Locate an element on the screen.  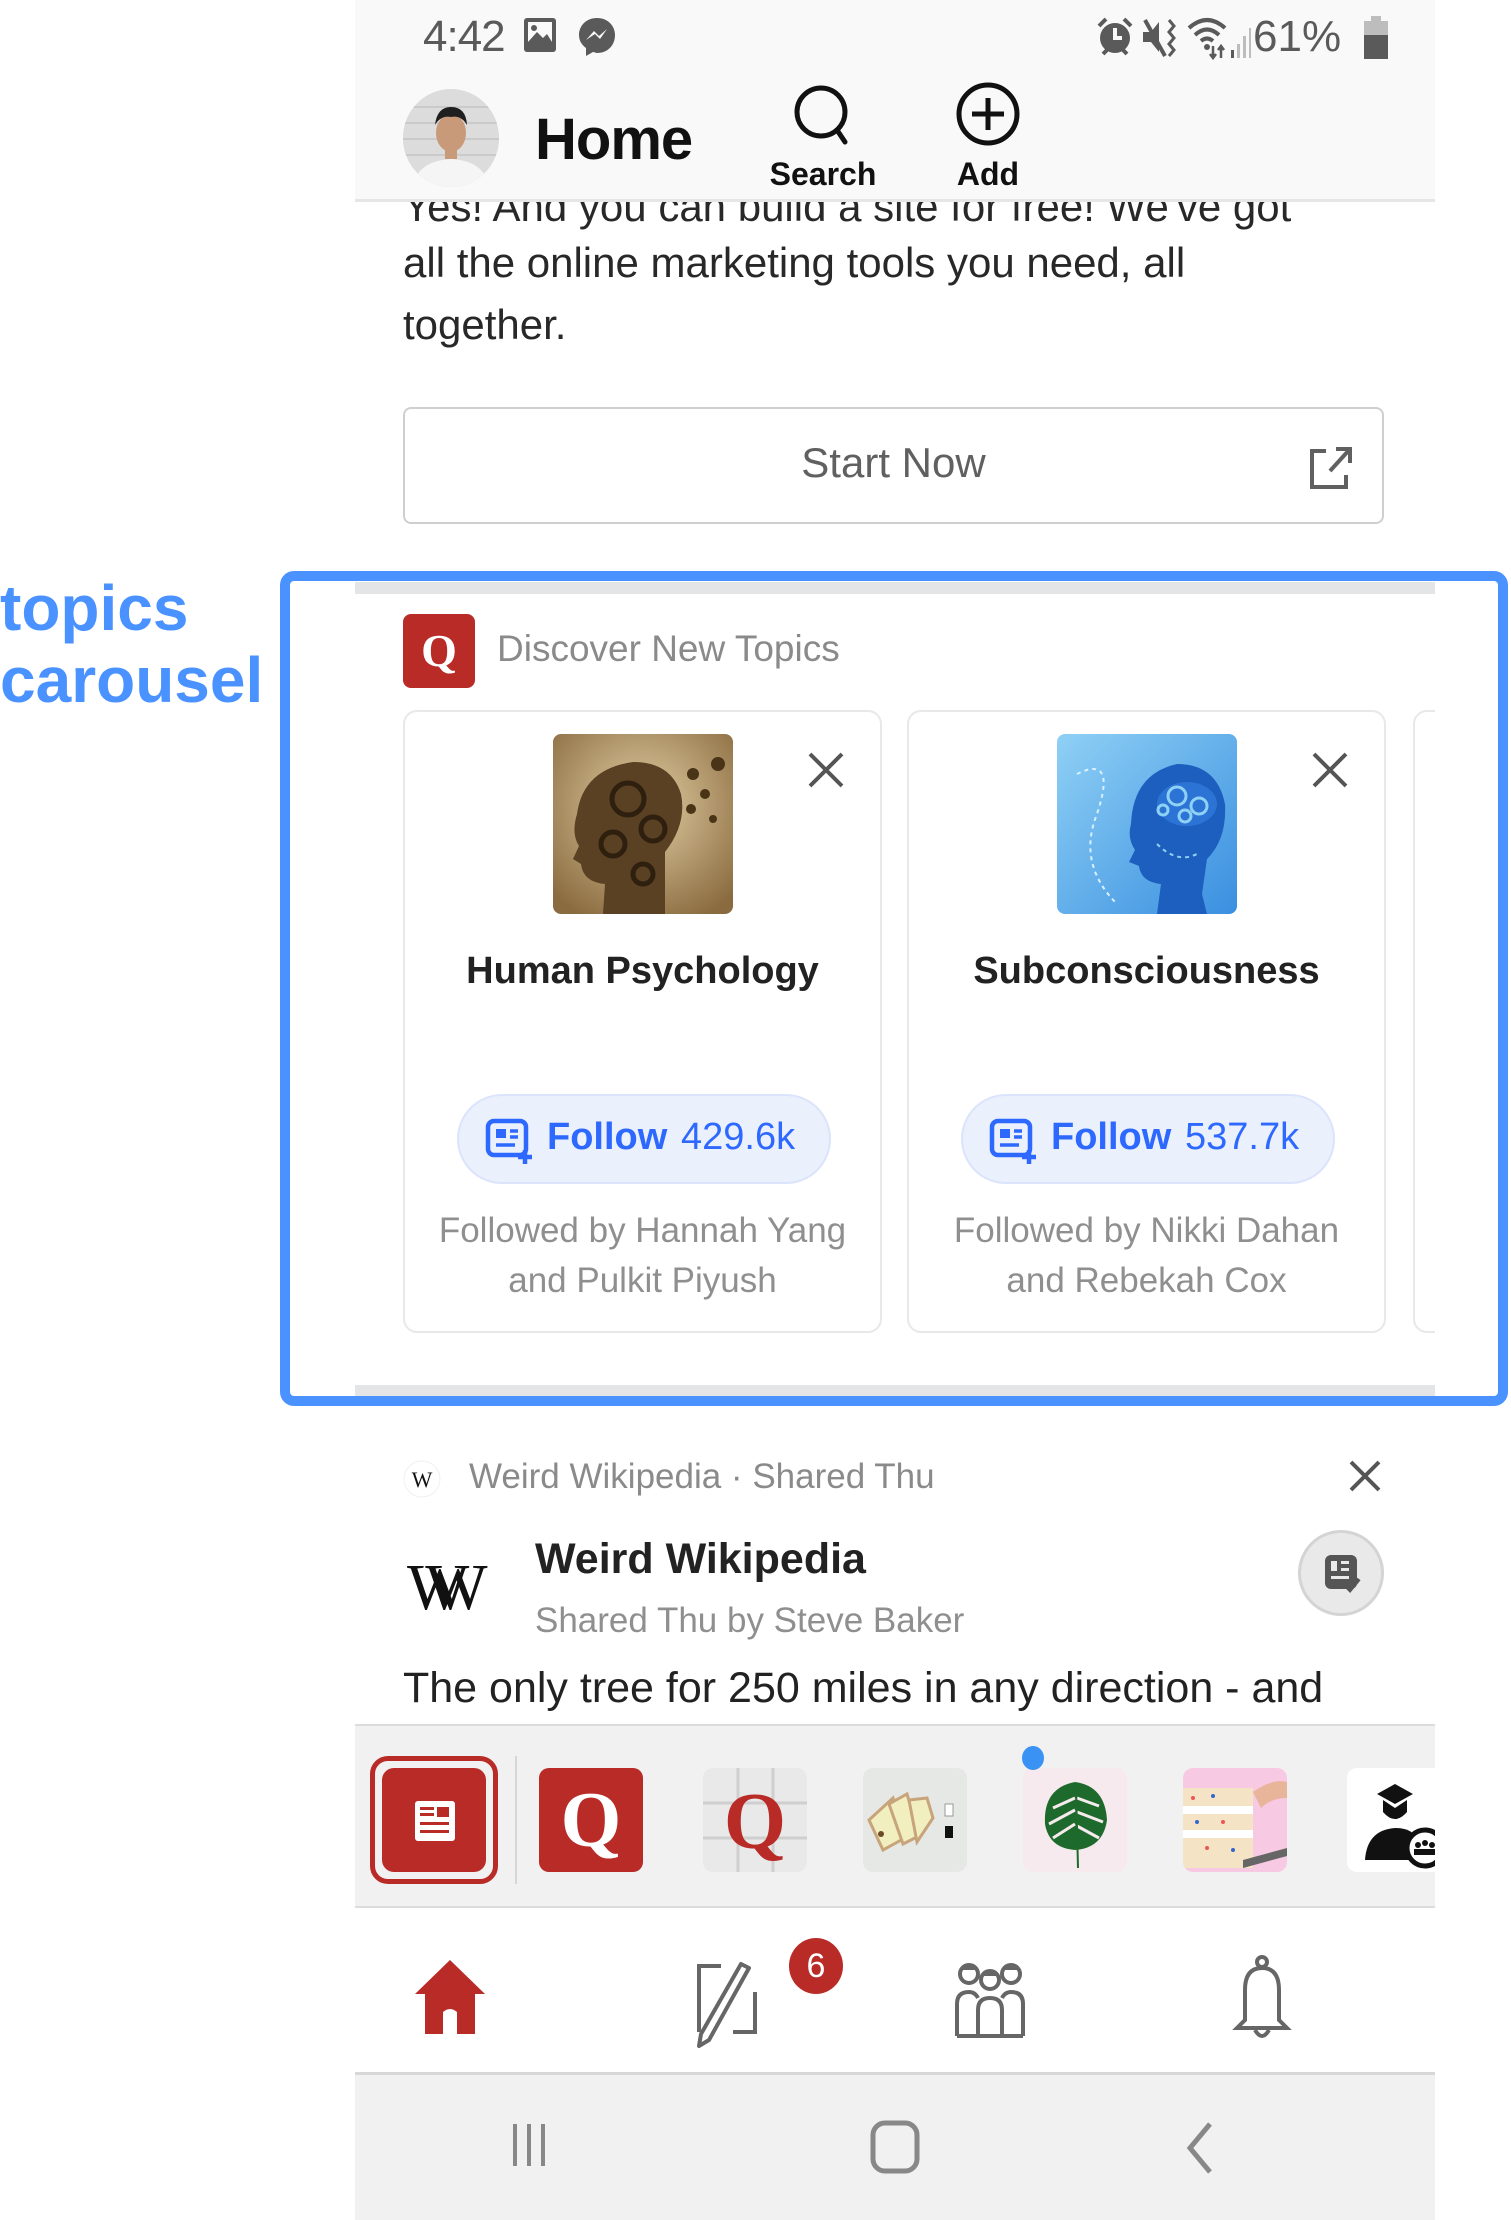
follow-topic-button: Follow 429.6k is located at coordinates (644, 1139).